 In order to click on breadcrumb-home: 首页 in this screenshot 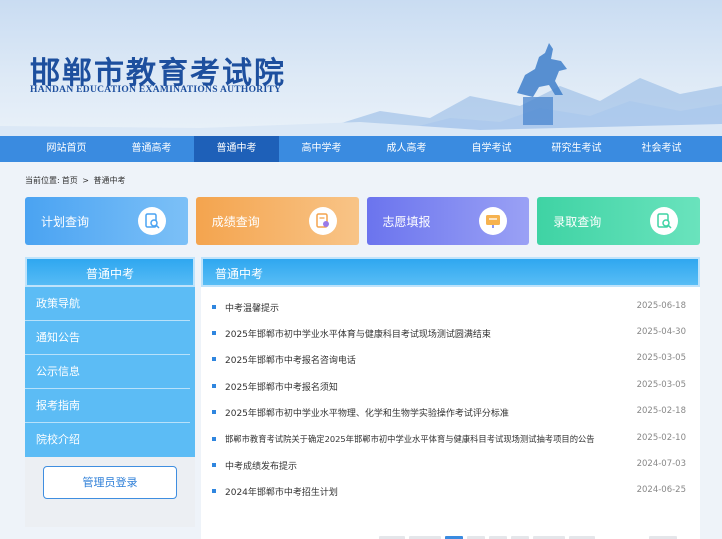, I will do `click(70, 180)`.